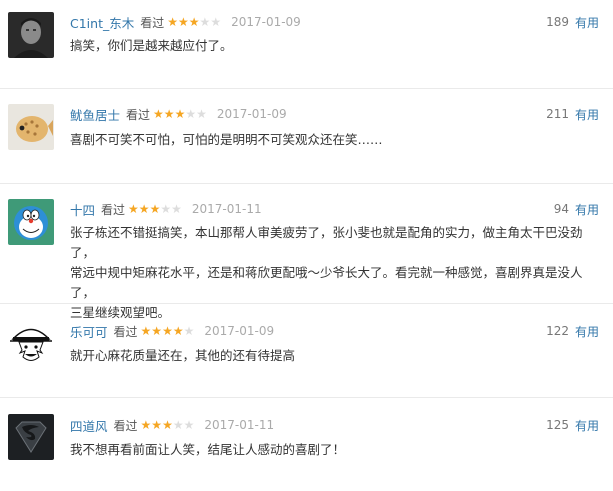  I want to click on vote-area: 122 有用, so click(572, 331).